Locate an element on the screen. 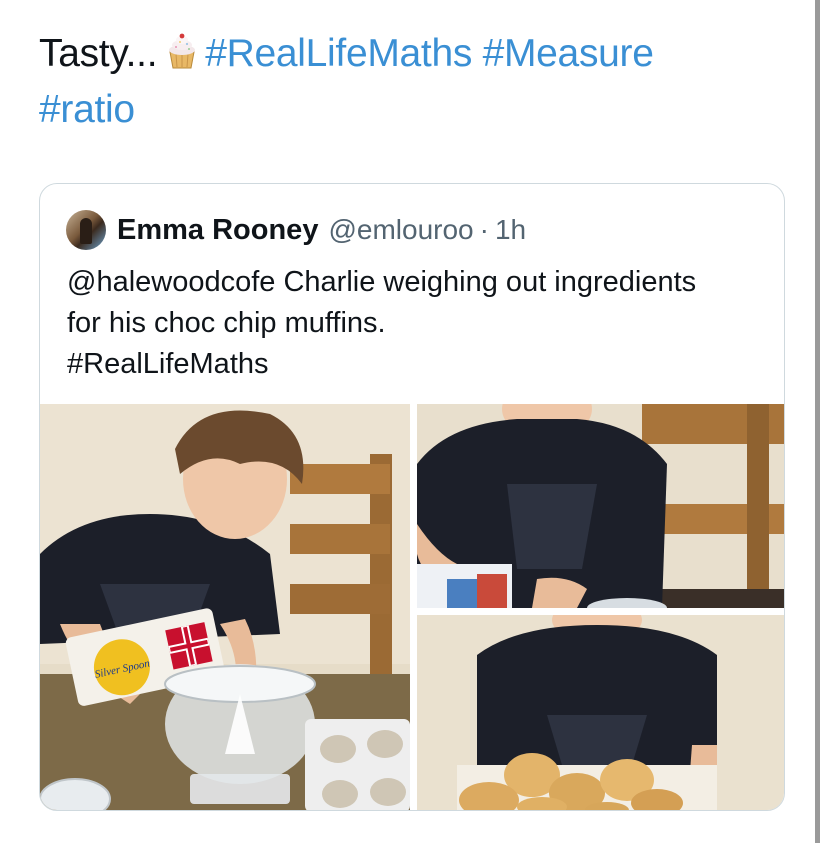  quote-header: Emma Rooney @emlouroo · 1h is located at coordinates (296, 230).